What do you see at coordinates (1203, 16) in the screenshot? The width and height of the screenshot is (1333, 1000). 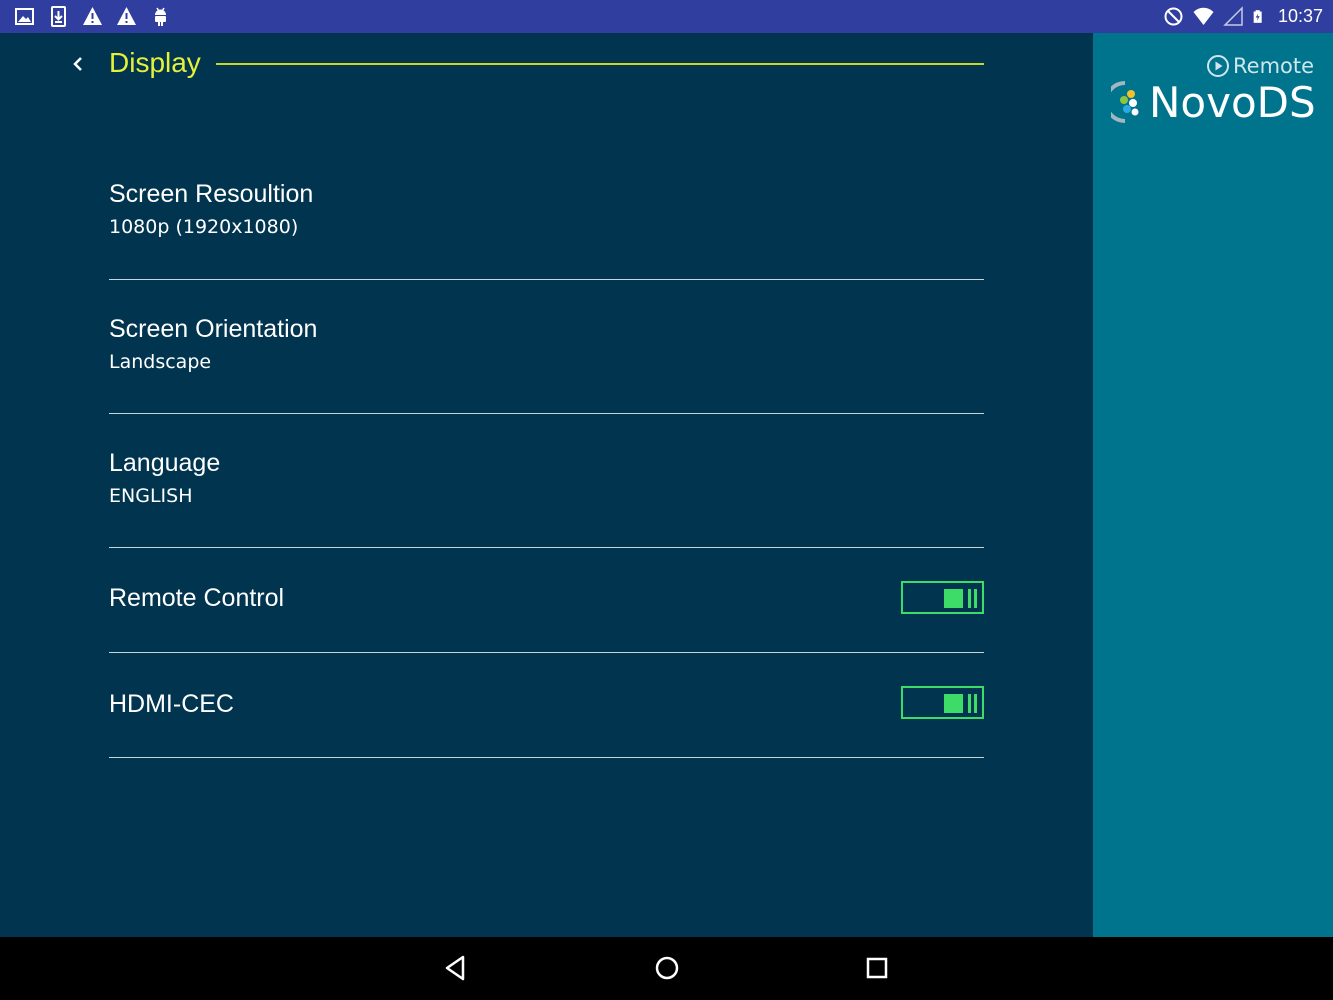 I see `wifi-icon` at bounding box center [1203, 16].